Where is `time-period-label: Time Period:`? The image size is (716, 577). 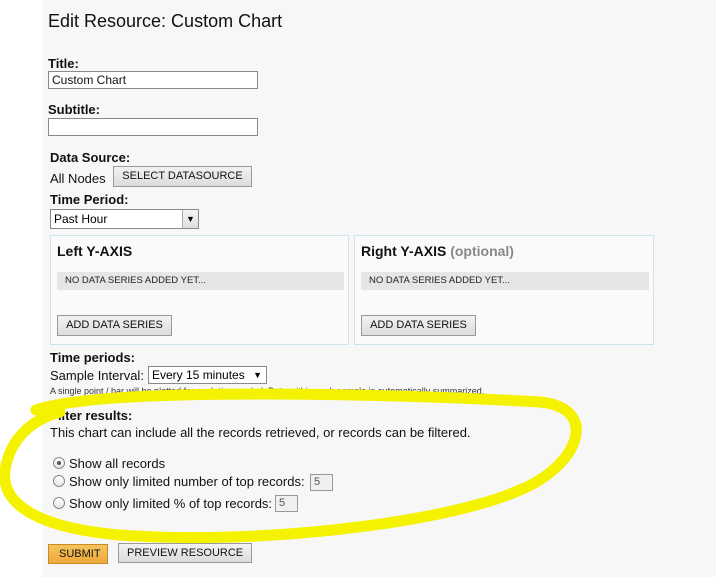 time-period-label: Time Period: is located at coordinates (89, 199).